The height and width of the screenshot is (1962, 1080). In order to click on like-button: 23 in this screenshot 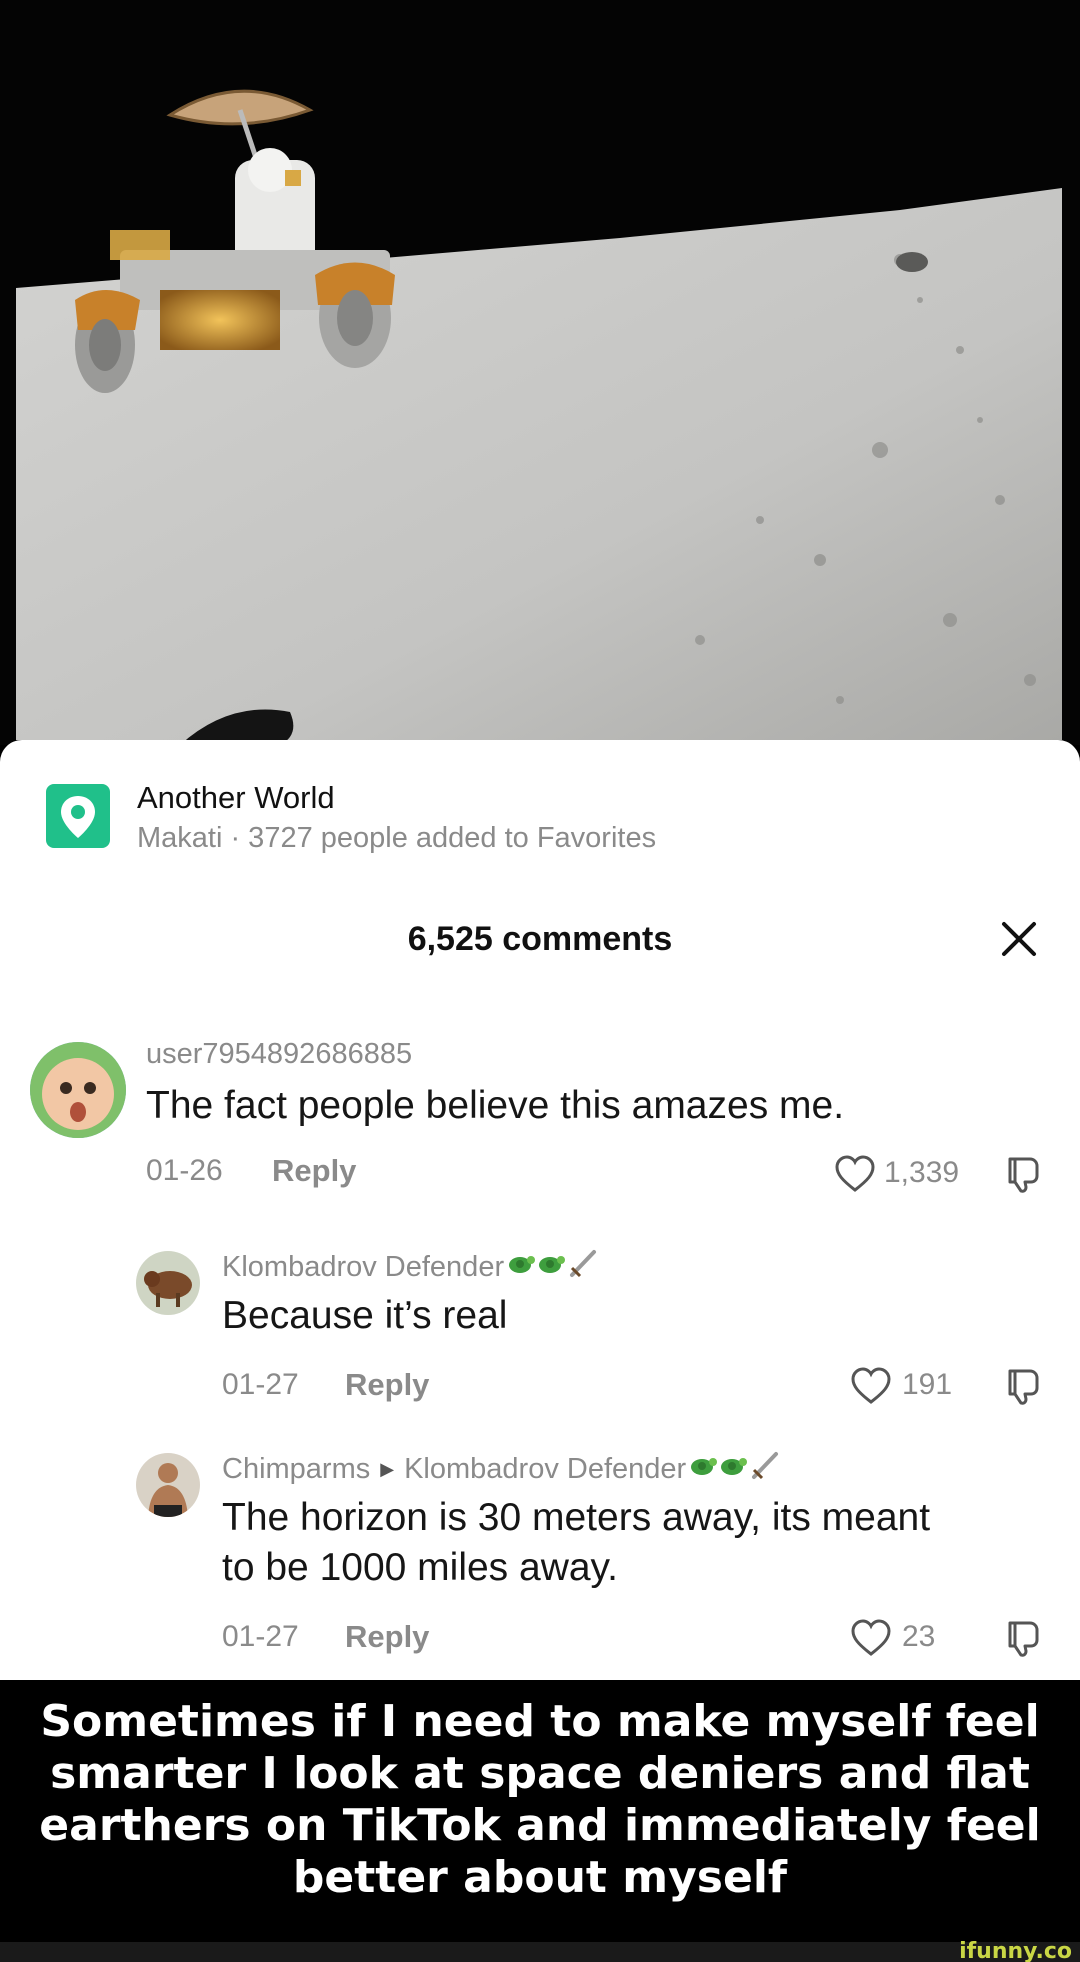, I will do `click(920, 1638)`.